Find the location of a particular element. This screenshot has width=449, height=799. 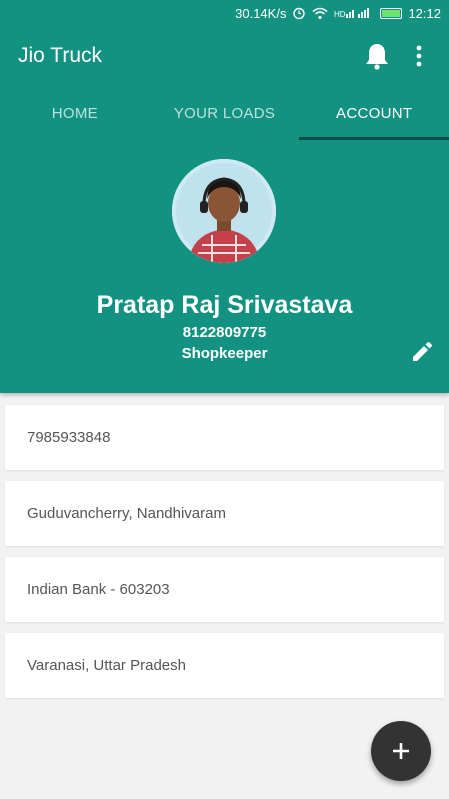

detail-card-bank: Indian Bank - 603203 is located at coordinates (224, 589).